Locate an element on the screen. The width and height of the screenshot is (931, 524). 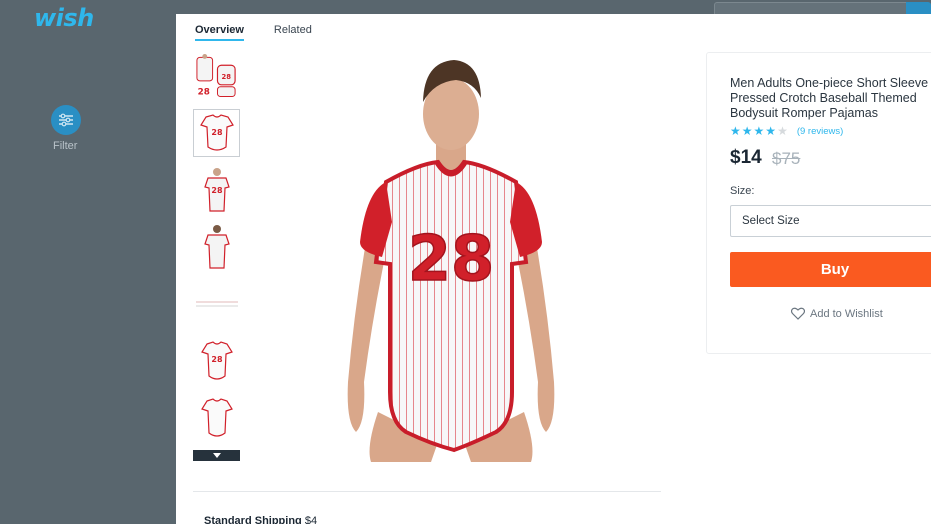
shipping-info: Standard Shipping $4 is located at coordinates (260, 519).